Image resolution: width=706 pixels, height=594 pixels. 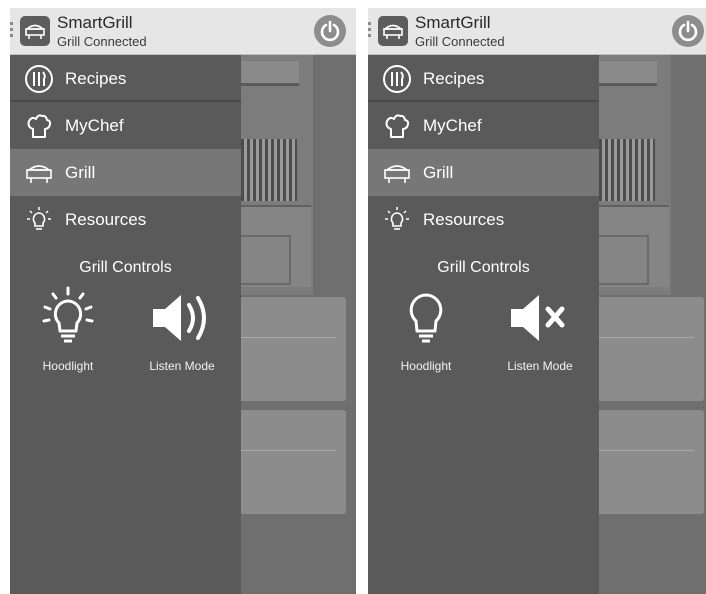 What do you see at coordinates (538, 318) in the screenshot?
I see `speaker-muted-icon` at bounding box center [538, 318].